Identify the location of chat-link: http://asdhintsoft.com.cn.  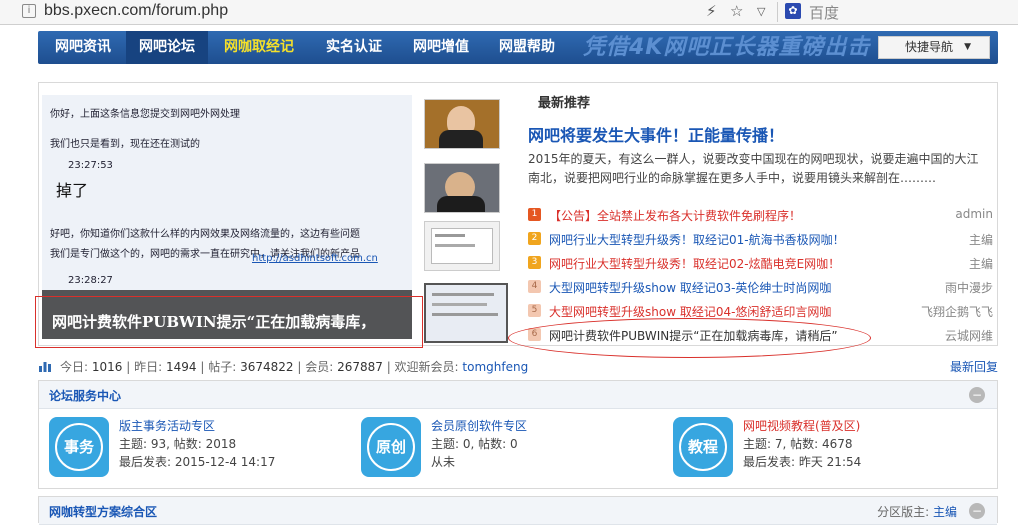
(315, 258).